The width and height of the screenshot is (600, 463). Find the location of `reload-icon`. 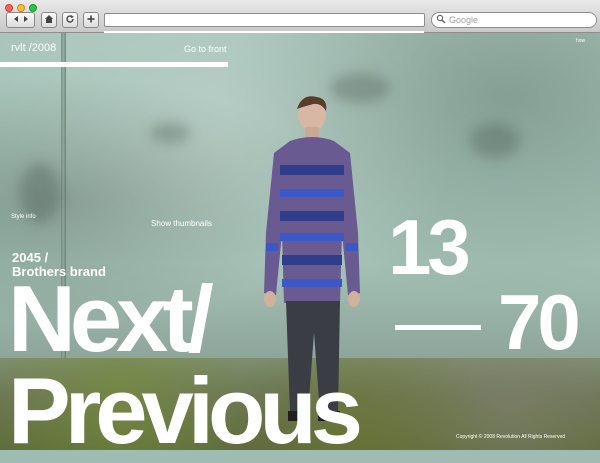

reload-icon is located at coordinates (70, 20).